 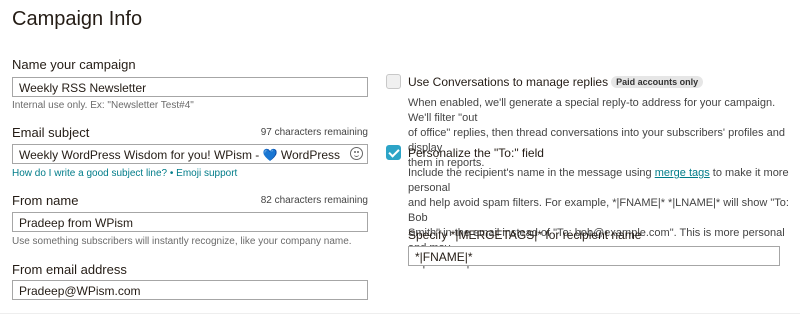 I want to click on conversations-title: Use Conversations to manage replies, so click(x=508, y=82).